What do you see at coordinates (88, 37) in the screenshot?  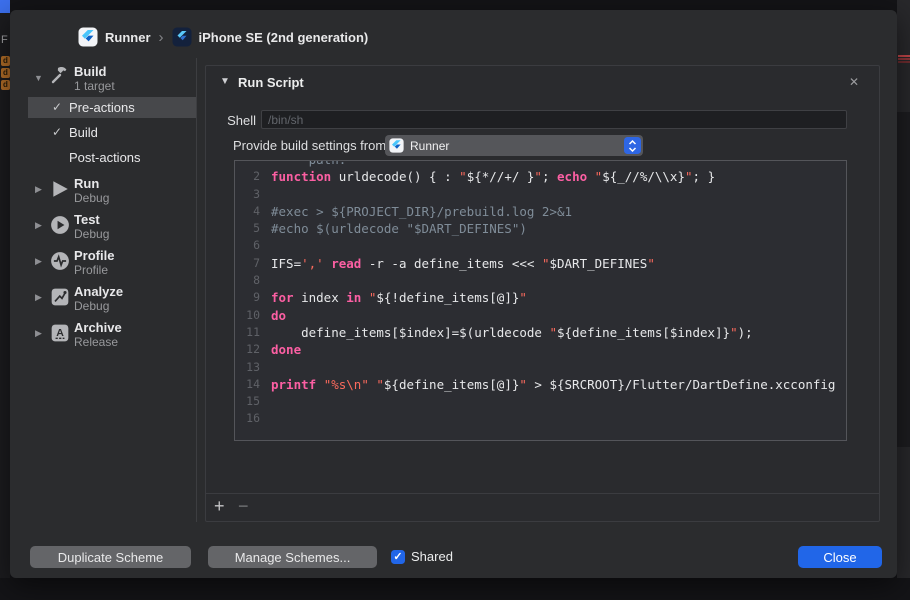 I see `flutter-scheme-icon` at bounding box center [88, 37].